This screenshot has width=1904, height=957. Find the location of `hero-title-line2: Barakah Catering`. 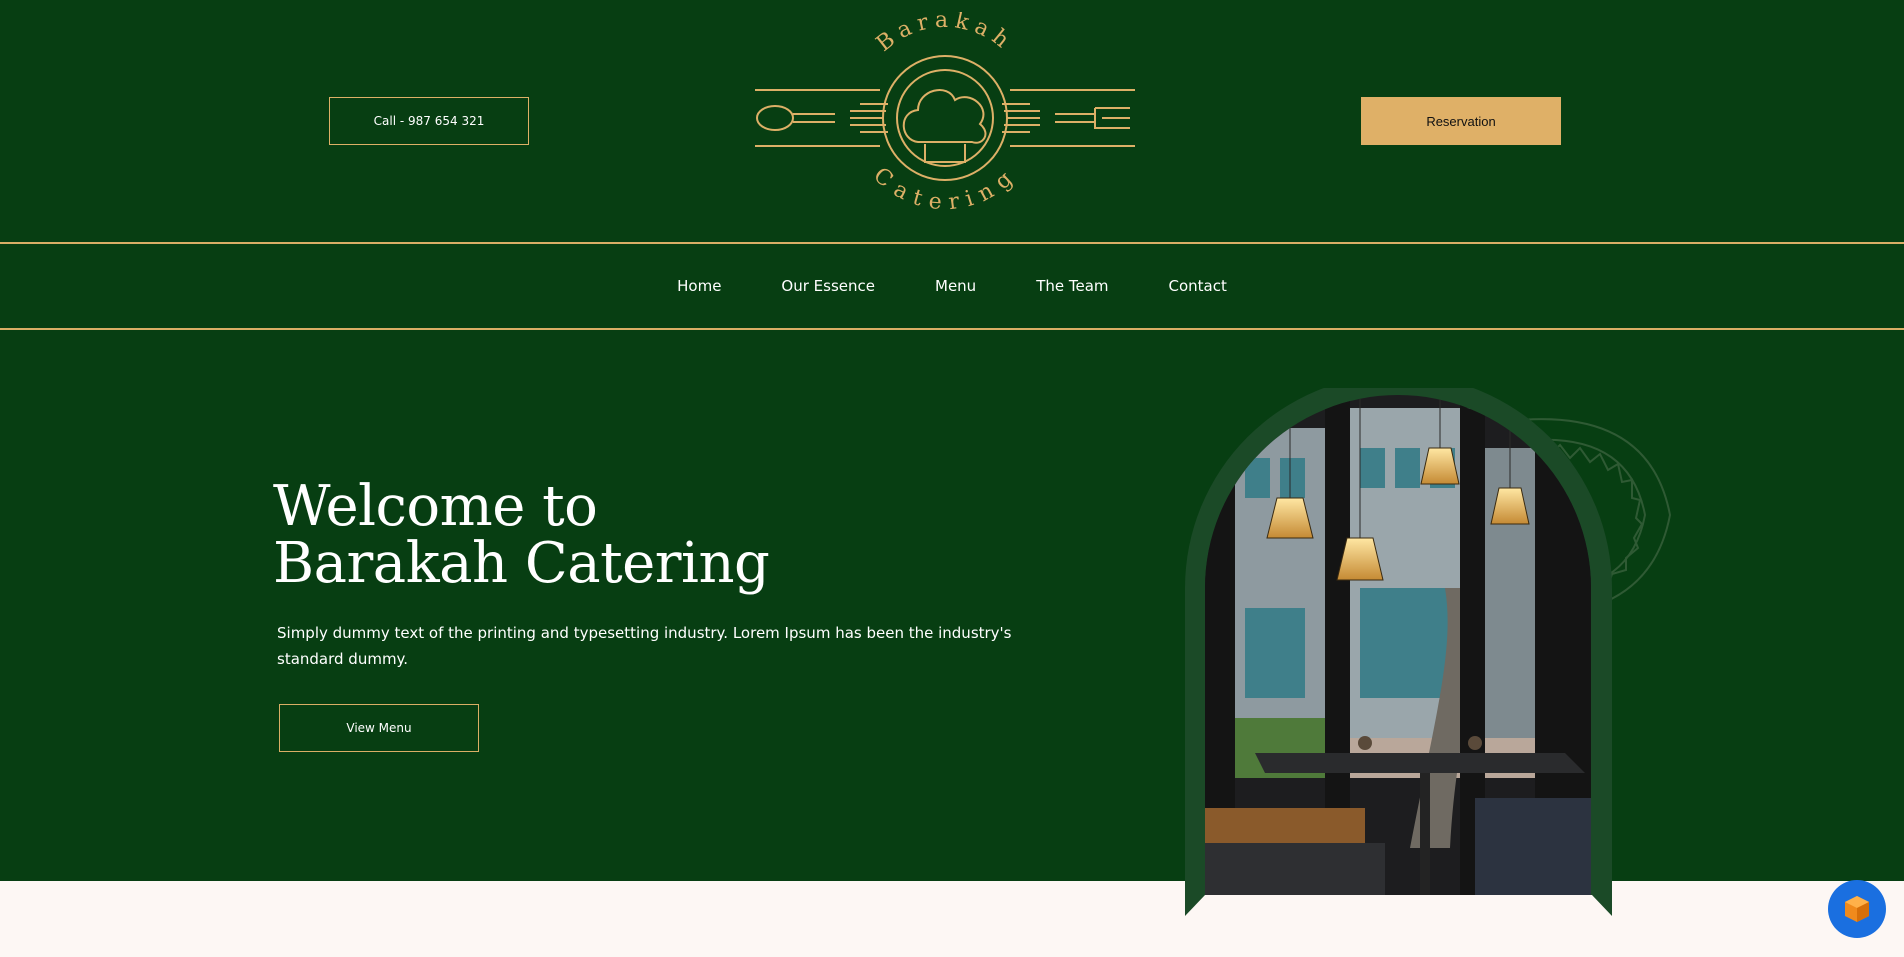

hero-title-line2: Barakah Catering is located at coordinates (521, 563).